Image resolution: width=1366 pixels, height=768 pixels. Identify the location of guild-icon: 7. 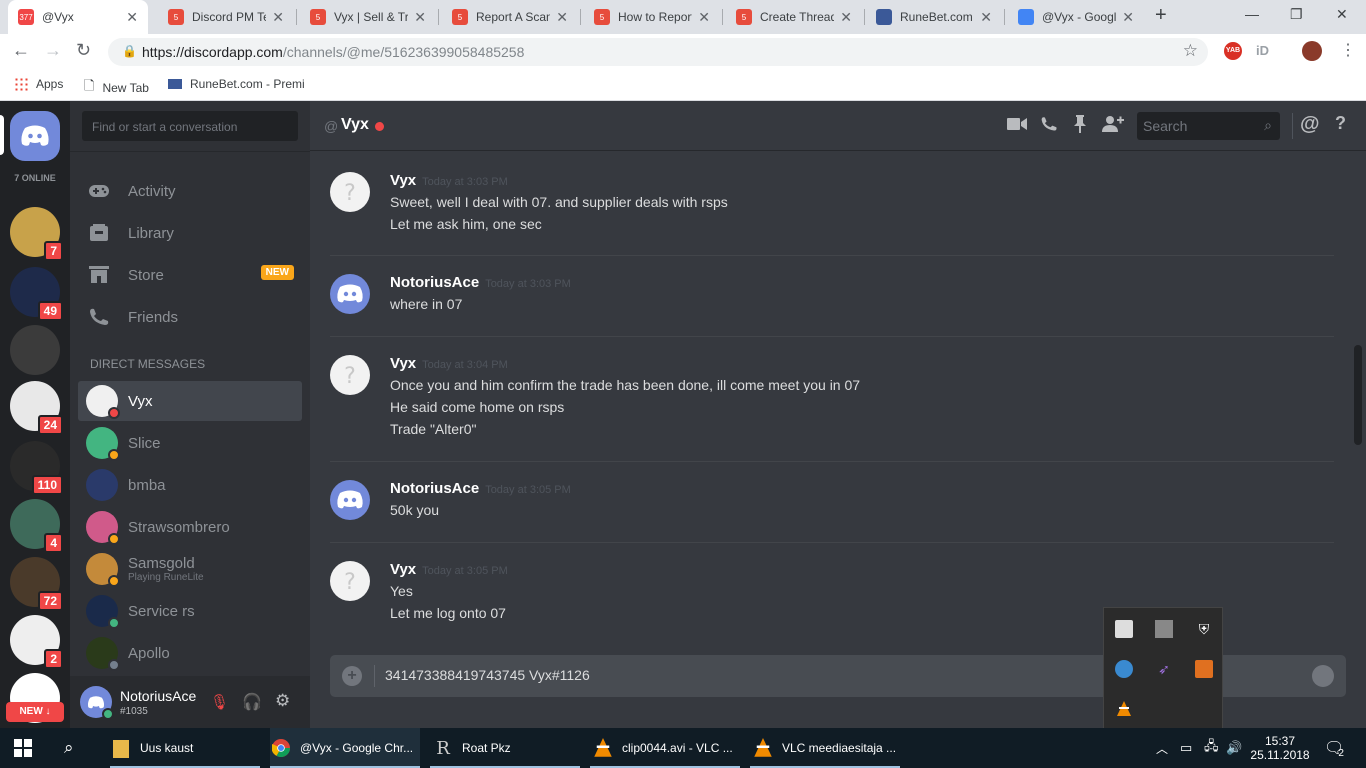
(36, 234).